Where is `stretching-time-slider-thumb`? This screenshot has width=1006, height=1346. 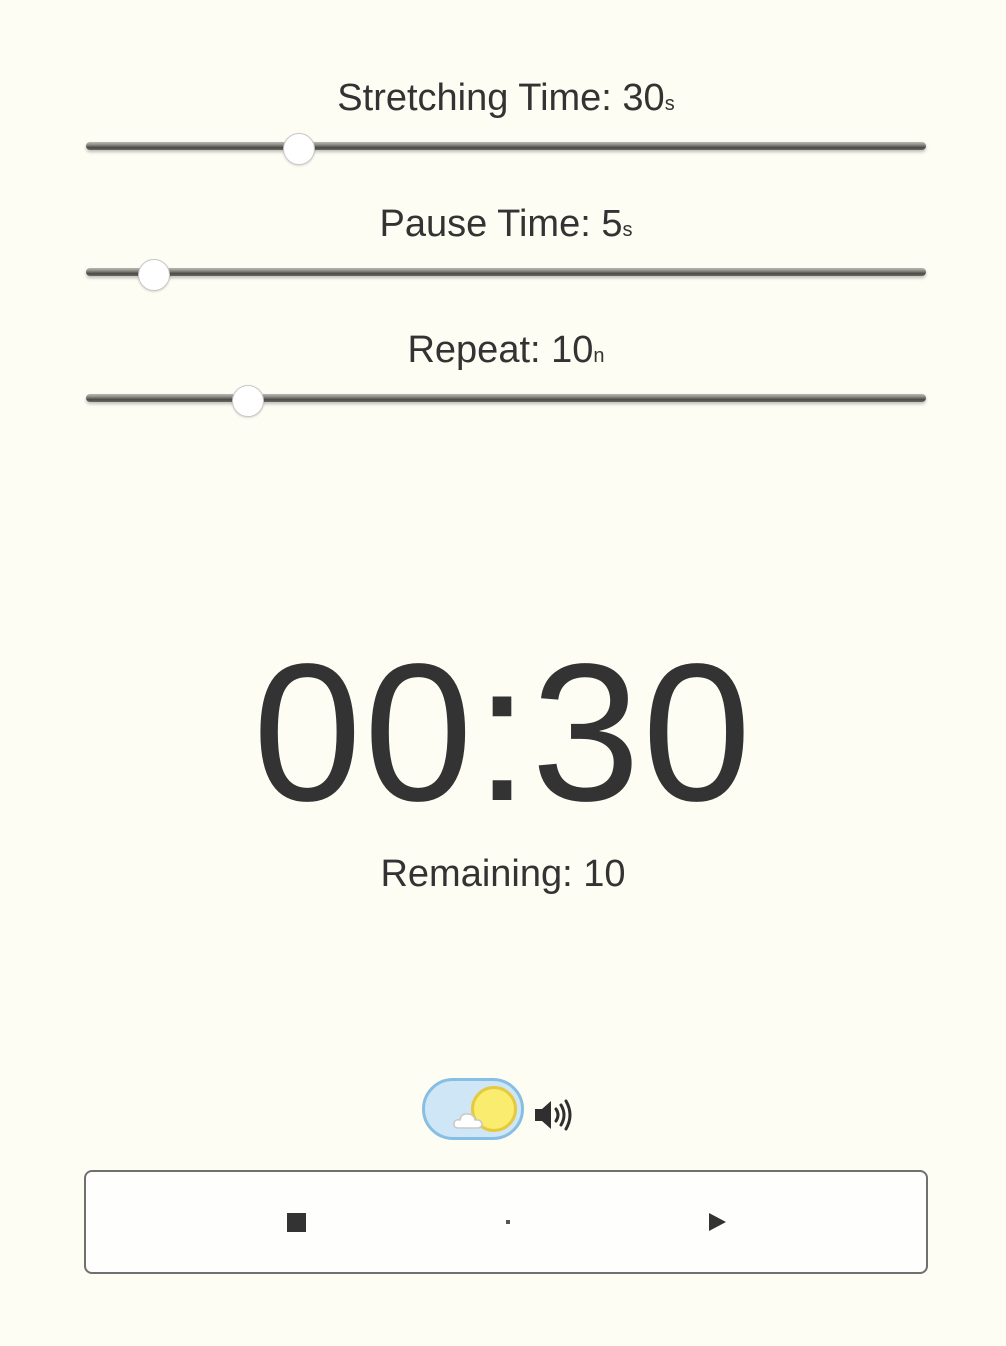
stretching-time-slider-thumb is located at coordinates (299, 149).